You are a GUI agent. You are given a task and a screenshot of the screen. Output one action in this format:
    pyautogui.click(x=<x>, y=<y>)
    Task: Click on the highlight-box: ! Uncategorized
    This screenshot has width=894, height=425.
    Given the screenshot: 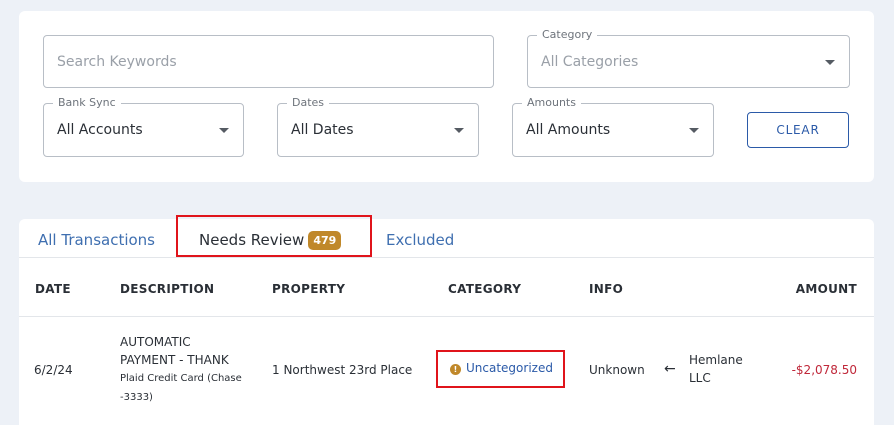 What is the action you would take?
    pyautogui.click(x=500, y=369)
    